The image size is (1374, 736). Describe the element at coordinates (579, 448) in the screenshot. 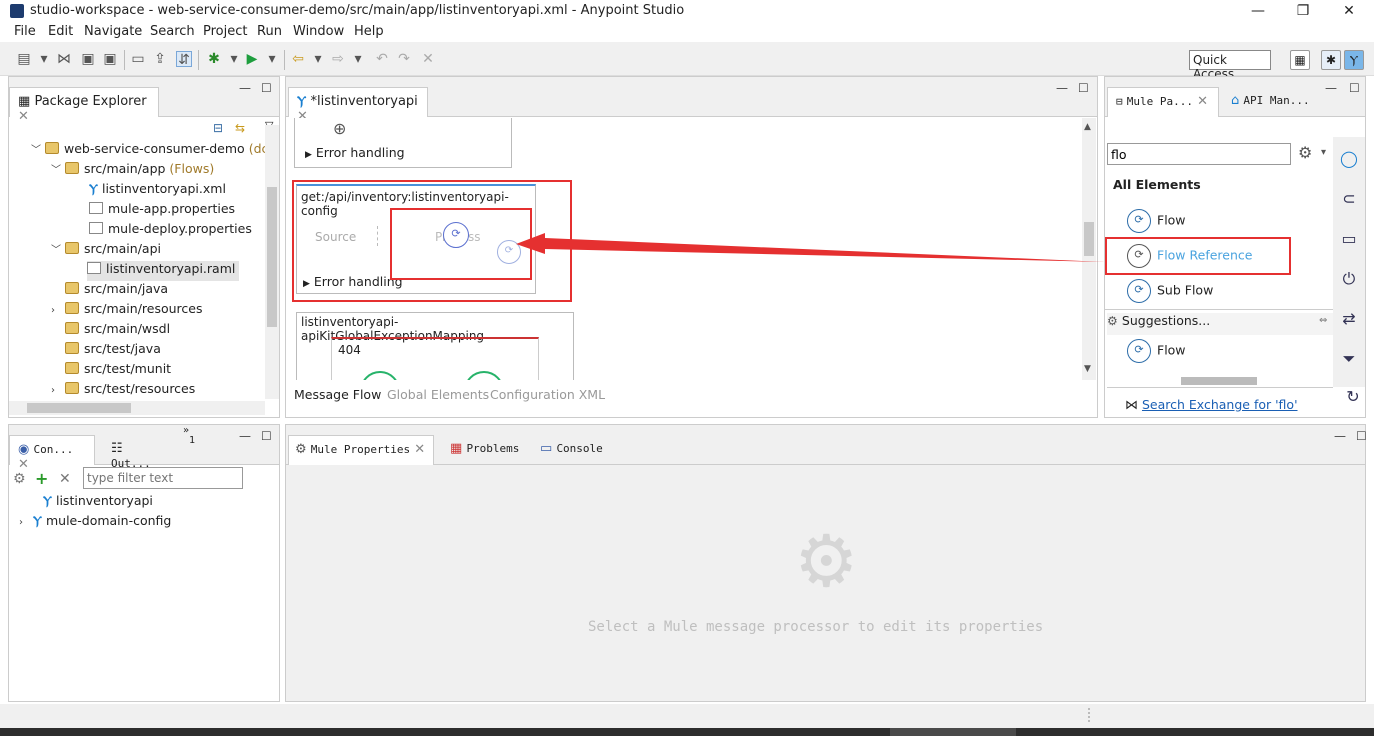

I see `tab-label: Console` at that location.